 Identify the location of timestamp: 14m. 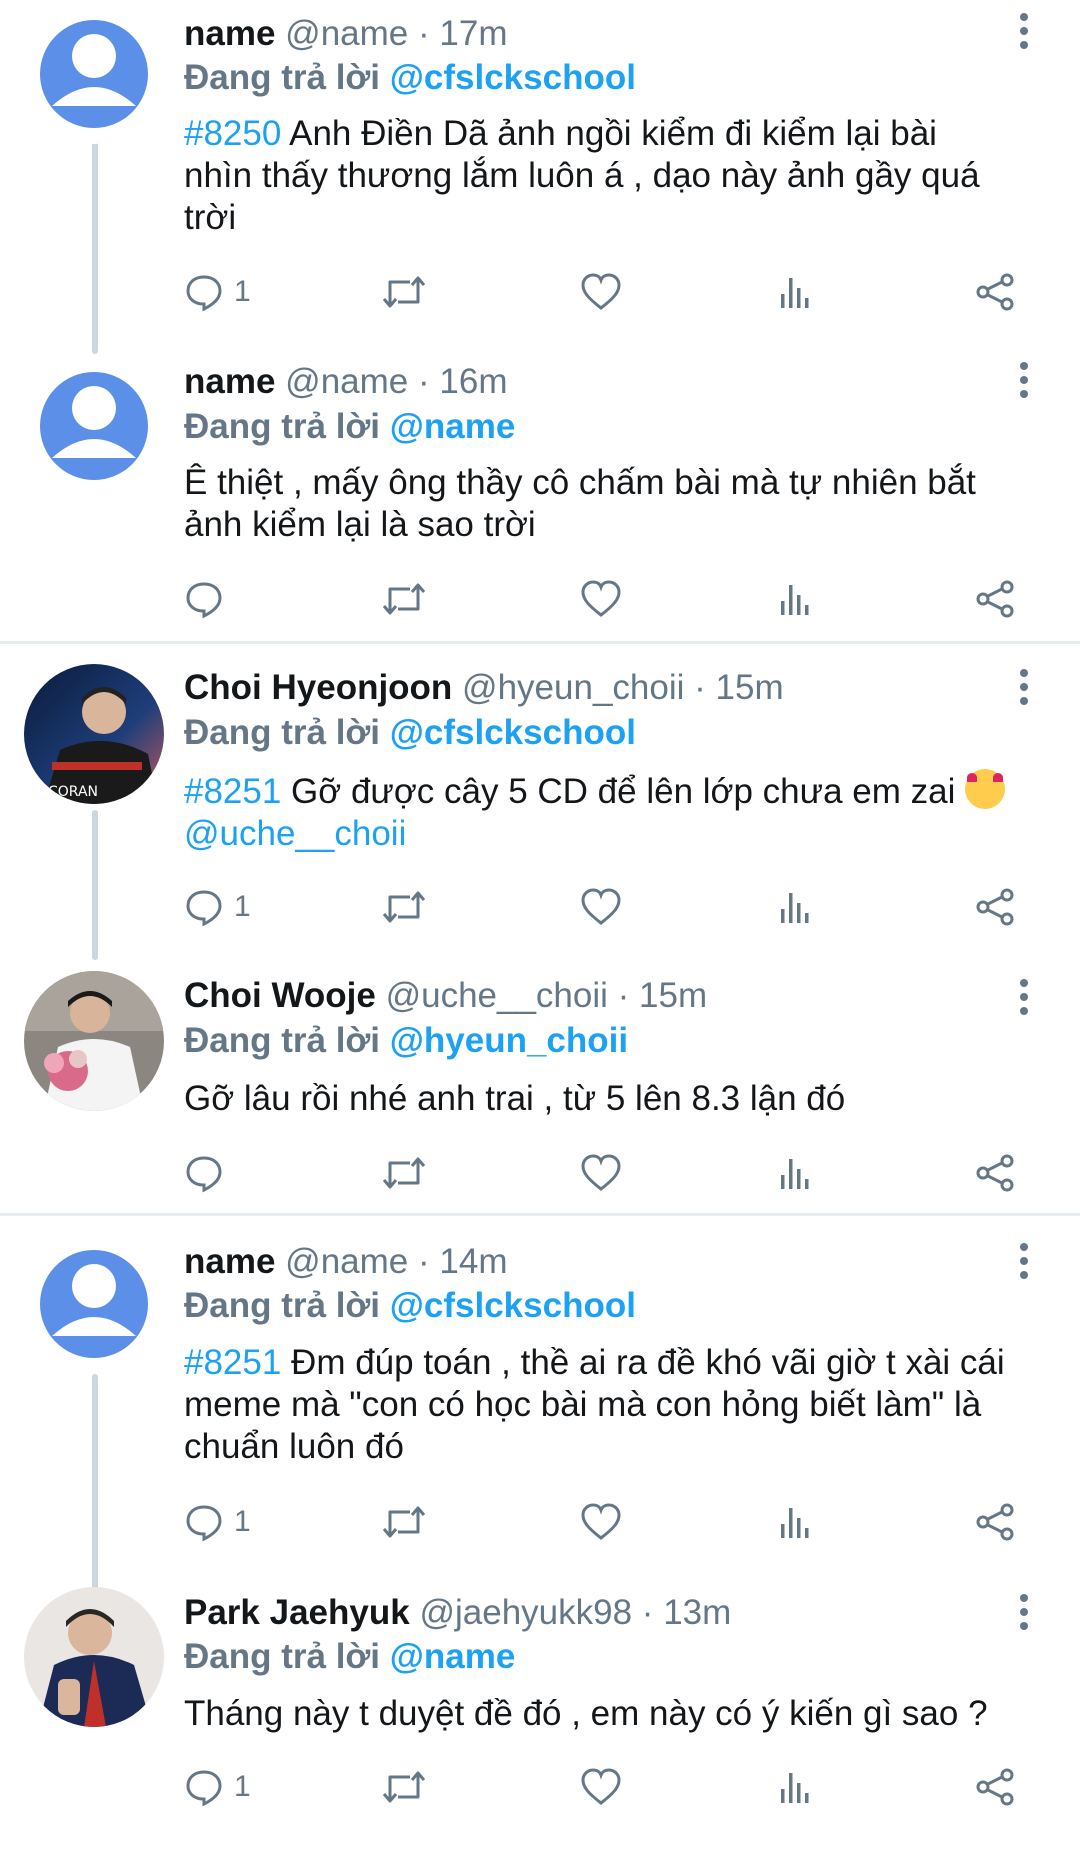
(473, 1261).